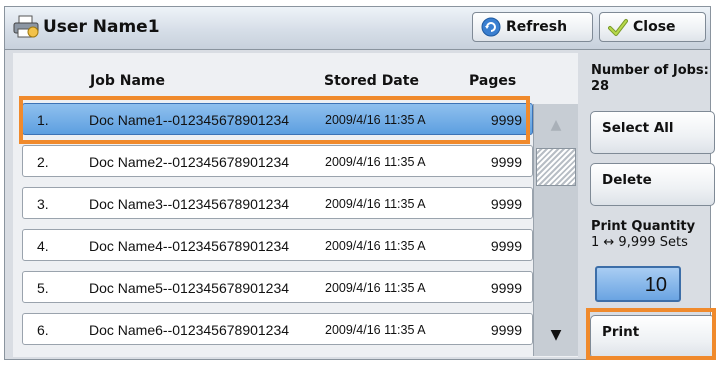 This screenshot has height=365, width=716. Describe the element at coordinates (43, 246) in the screenshot. I see `row-number: 4.` at that location.